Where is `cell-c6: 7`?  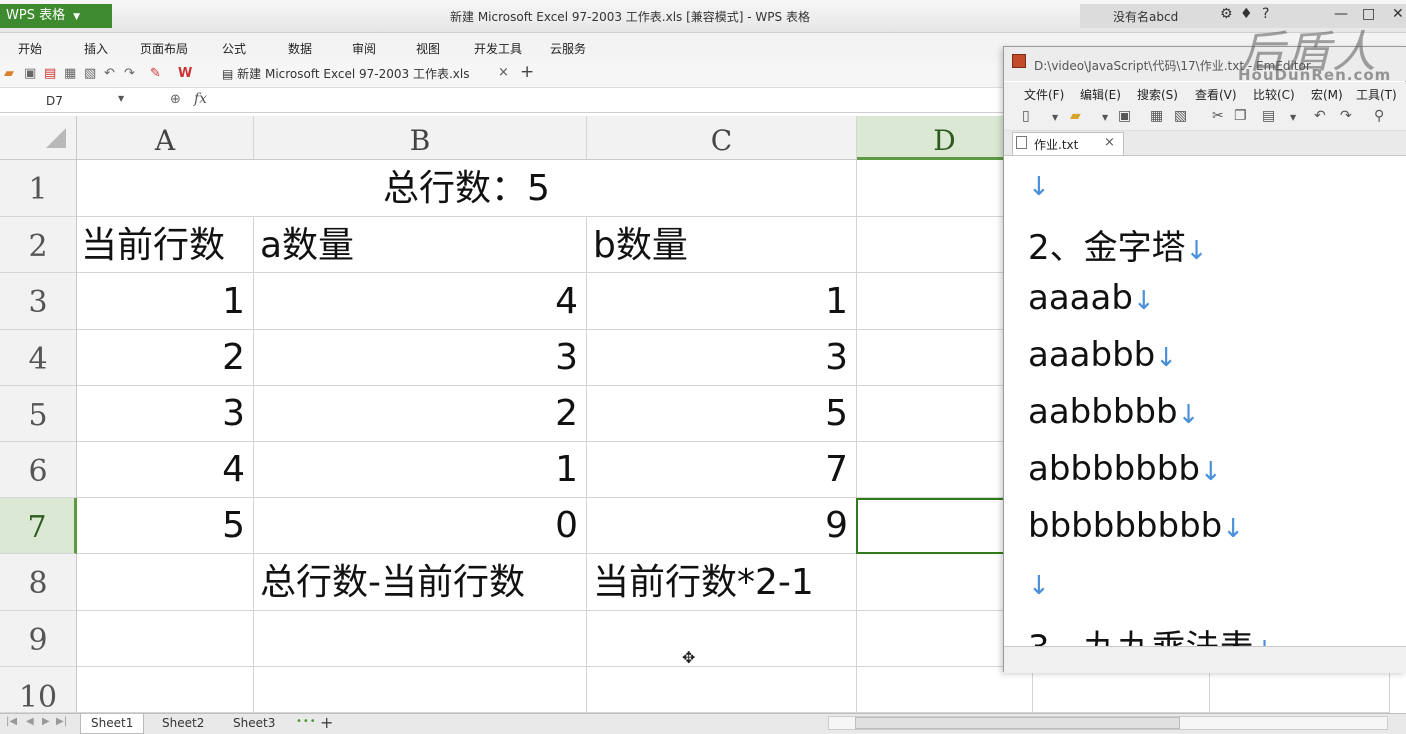 cell-c6: 7 is located at coordinates (722, 470).